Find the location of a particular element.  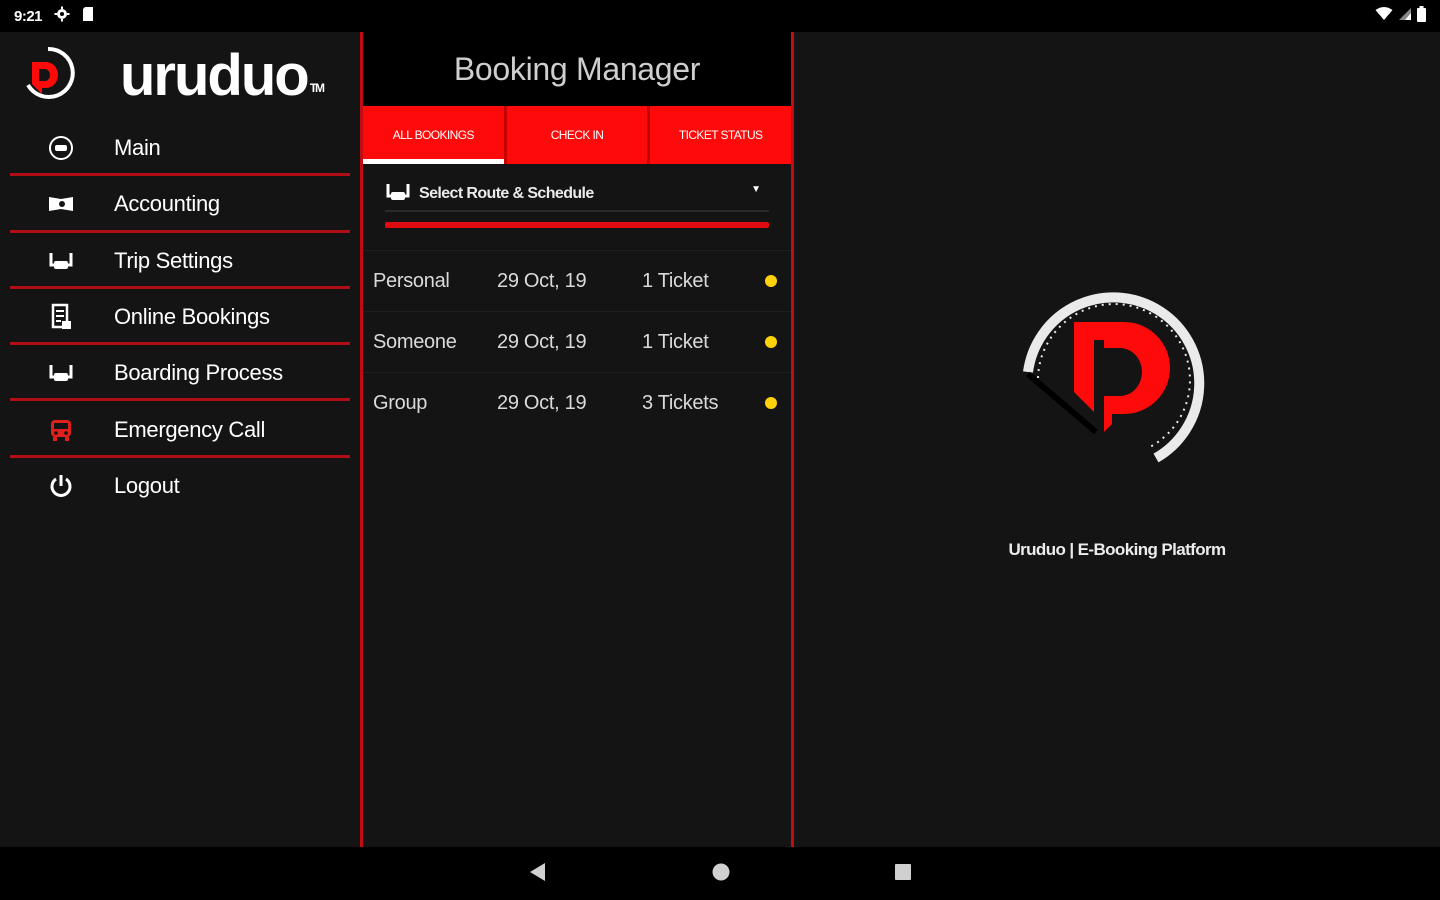

sidebar-item-logout: Logout is located at coordinates (180, 486).